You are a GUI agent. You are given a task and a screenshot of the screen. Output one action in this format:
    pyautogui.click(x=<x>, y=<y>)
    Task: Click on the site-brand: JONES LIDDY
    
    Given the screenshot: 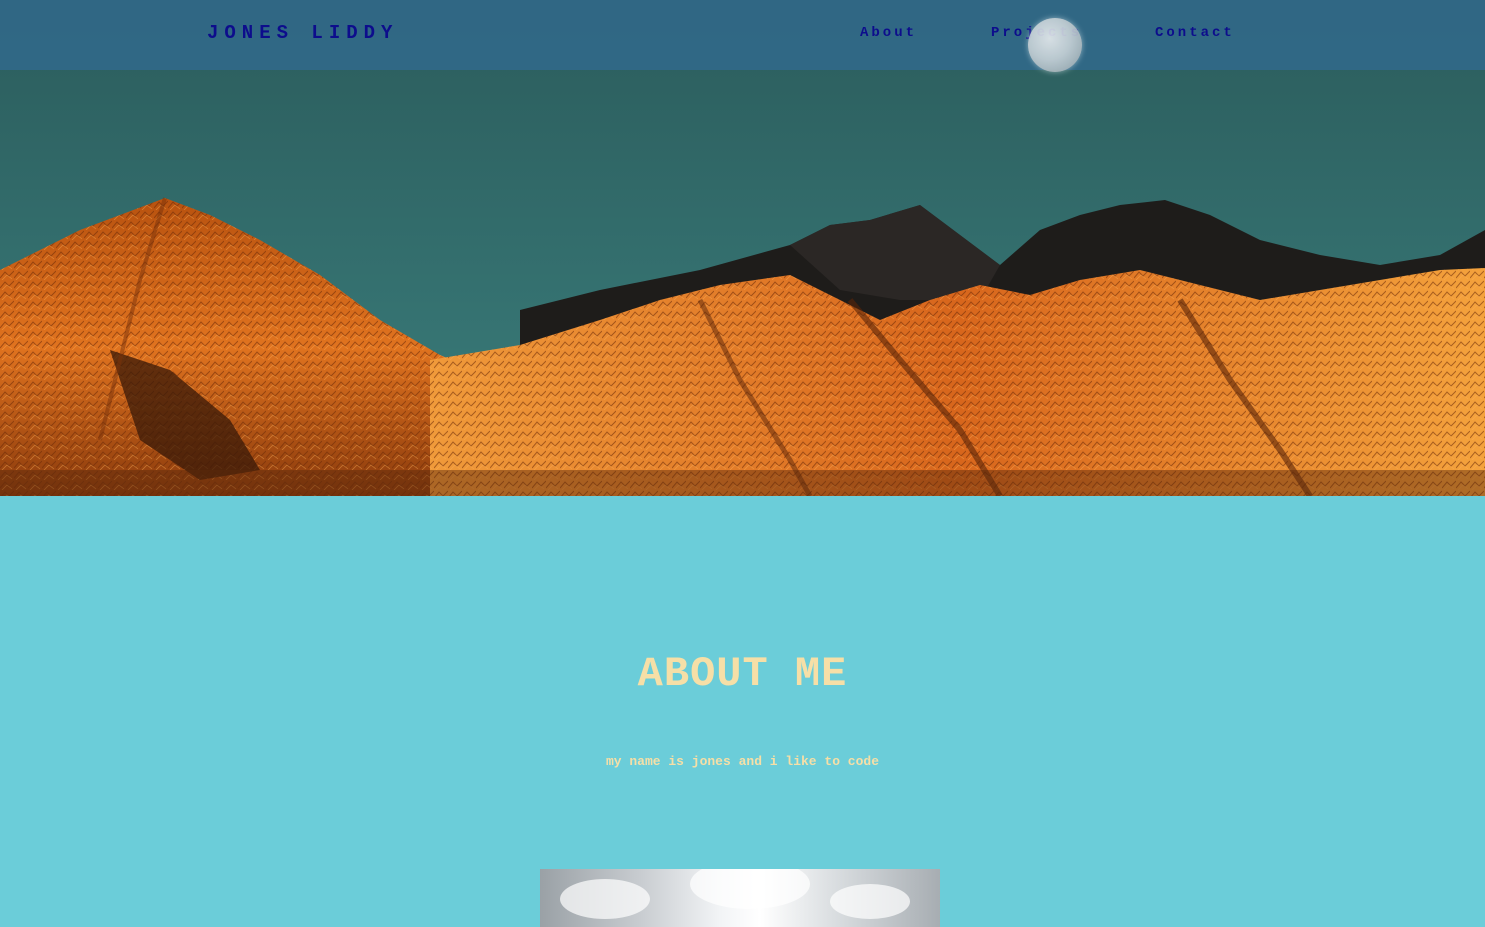 What is the action you would take?
    pyautogui.click(x=302, y=33)
    